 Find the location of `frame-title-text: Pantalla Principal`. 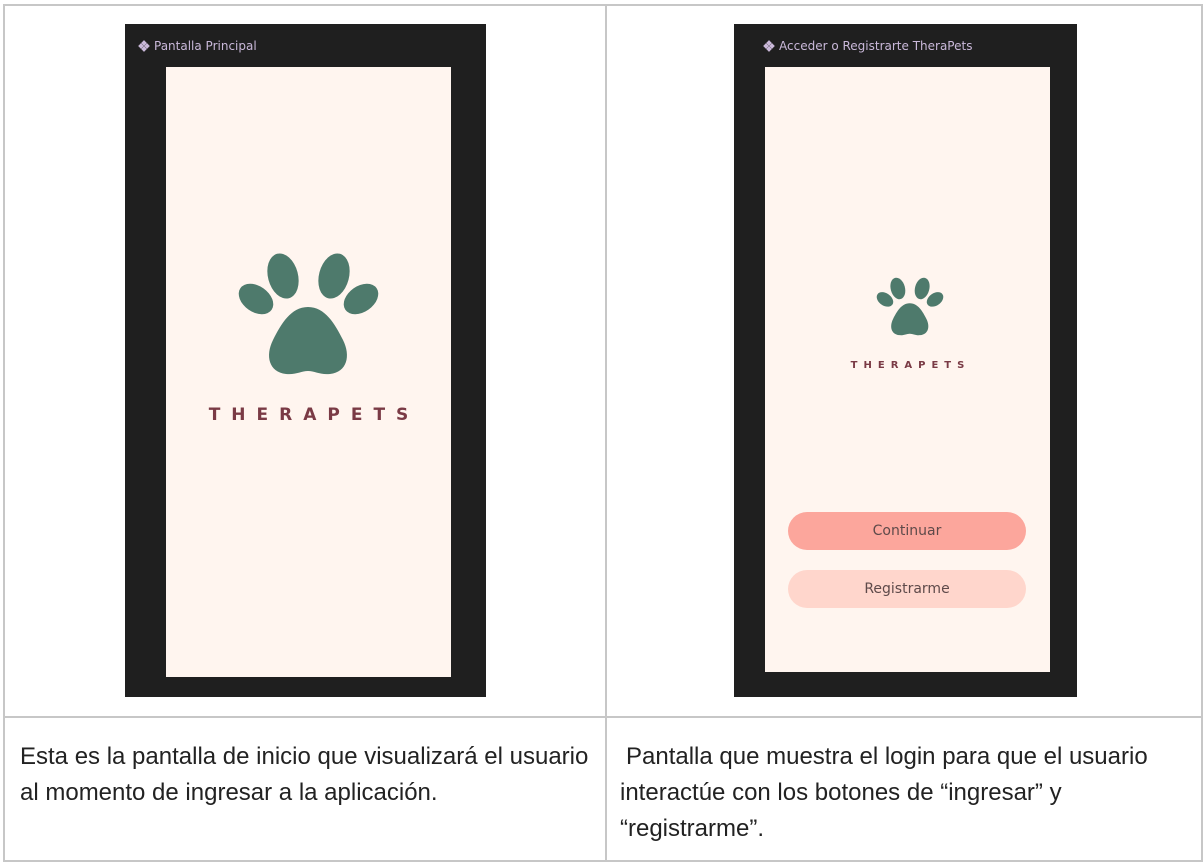

frame-title-text: Pantalla Principal is located at coordinates (205, 46).